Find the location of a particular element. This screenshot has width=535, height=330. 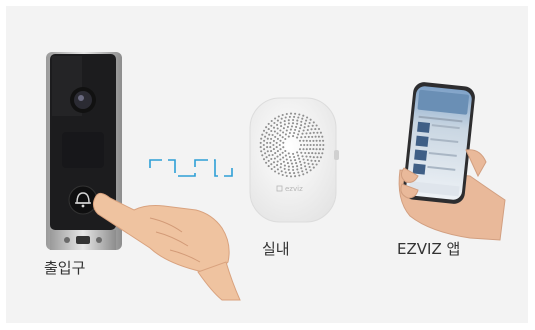

chime-label: 실내 is located at coordinates (276, 249).